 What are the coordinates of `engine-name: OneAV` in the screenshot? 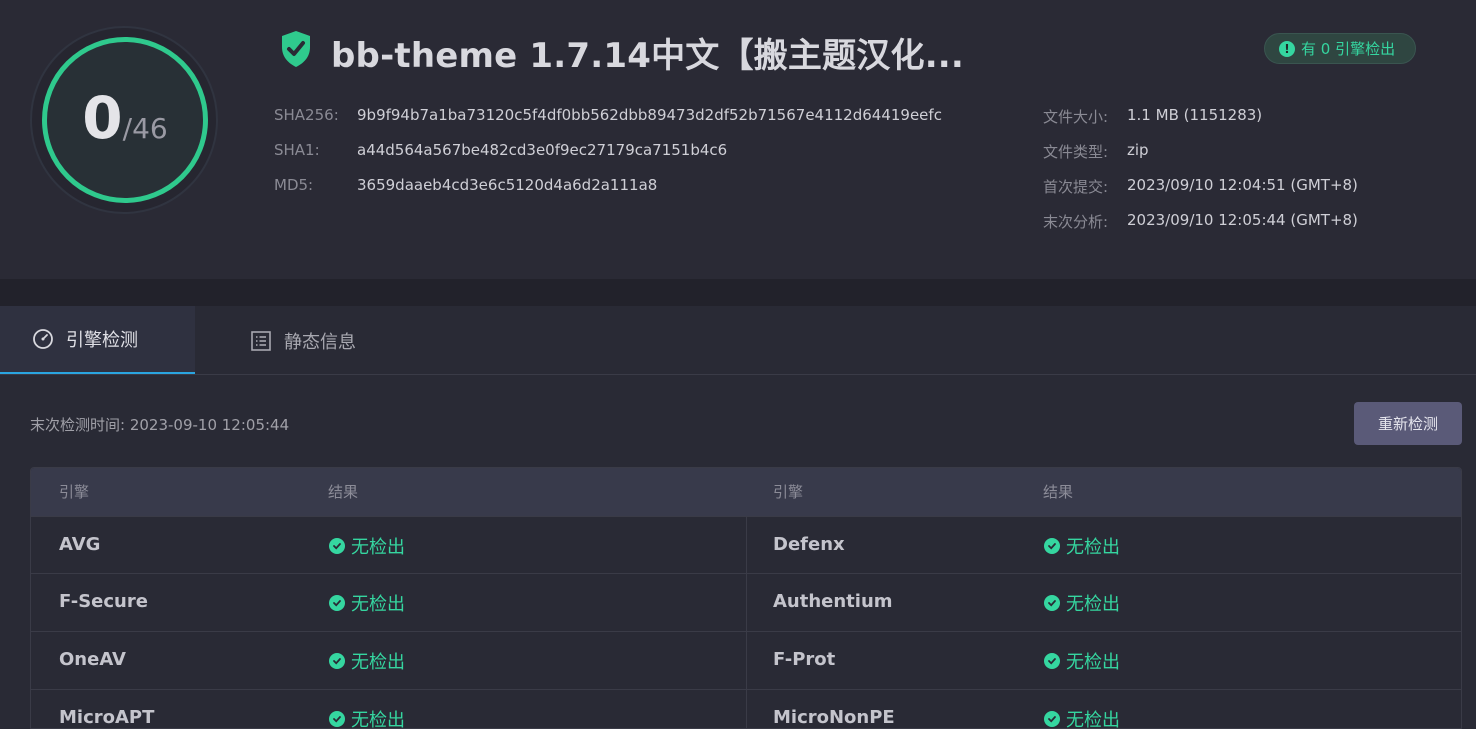 It's located at (92, 659).